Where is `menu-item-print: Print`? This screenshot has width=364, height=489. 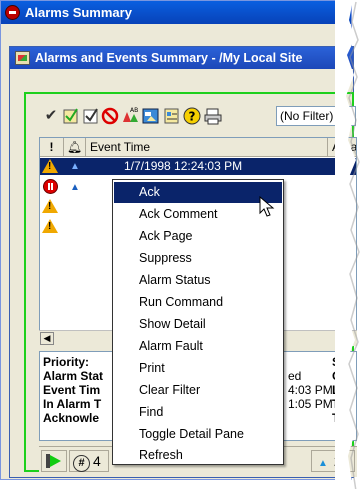 menu-item-print: Print is located at coordinates (198, 368).